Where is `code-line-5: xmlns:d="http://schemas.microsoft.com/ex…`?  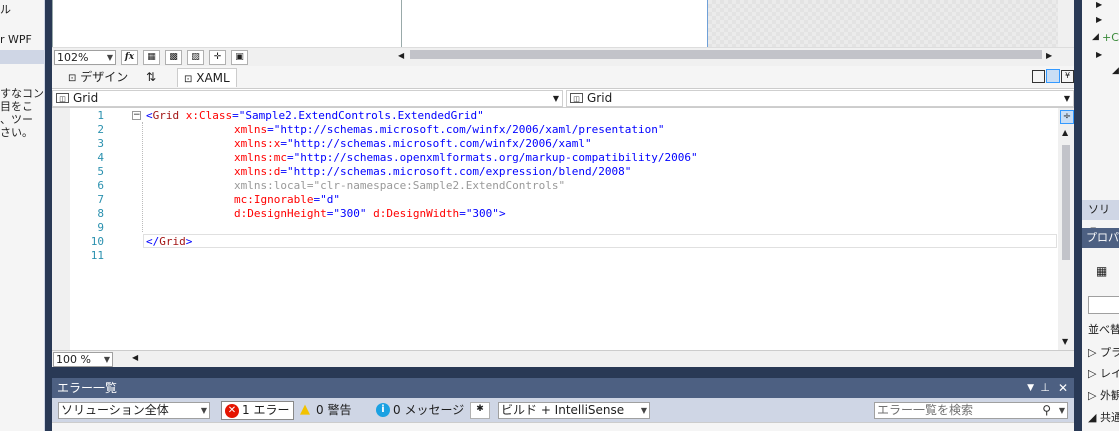 code-line-5: xmlns:d="http://schemas.microsoft.com/ex… is located at coordinates (432, 171).